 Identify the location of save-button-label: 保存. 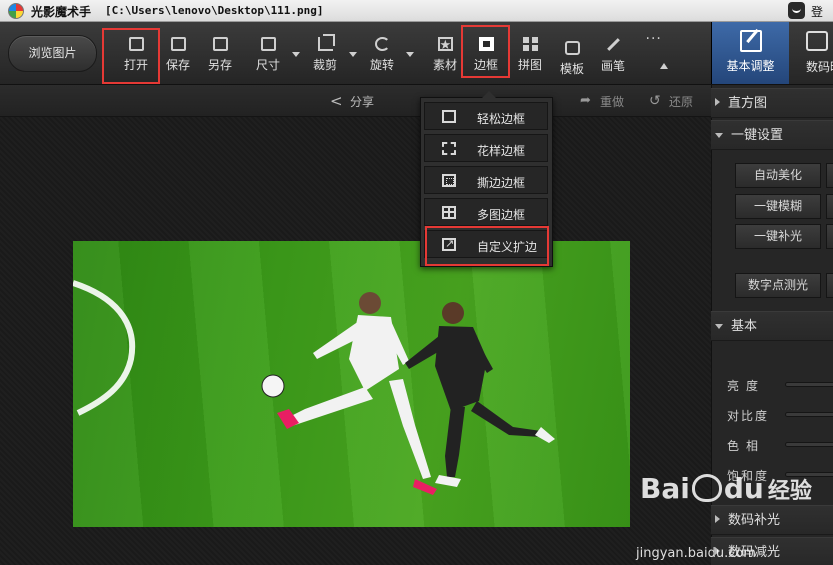
(177, 65).